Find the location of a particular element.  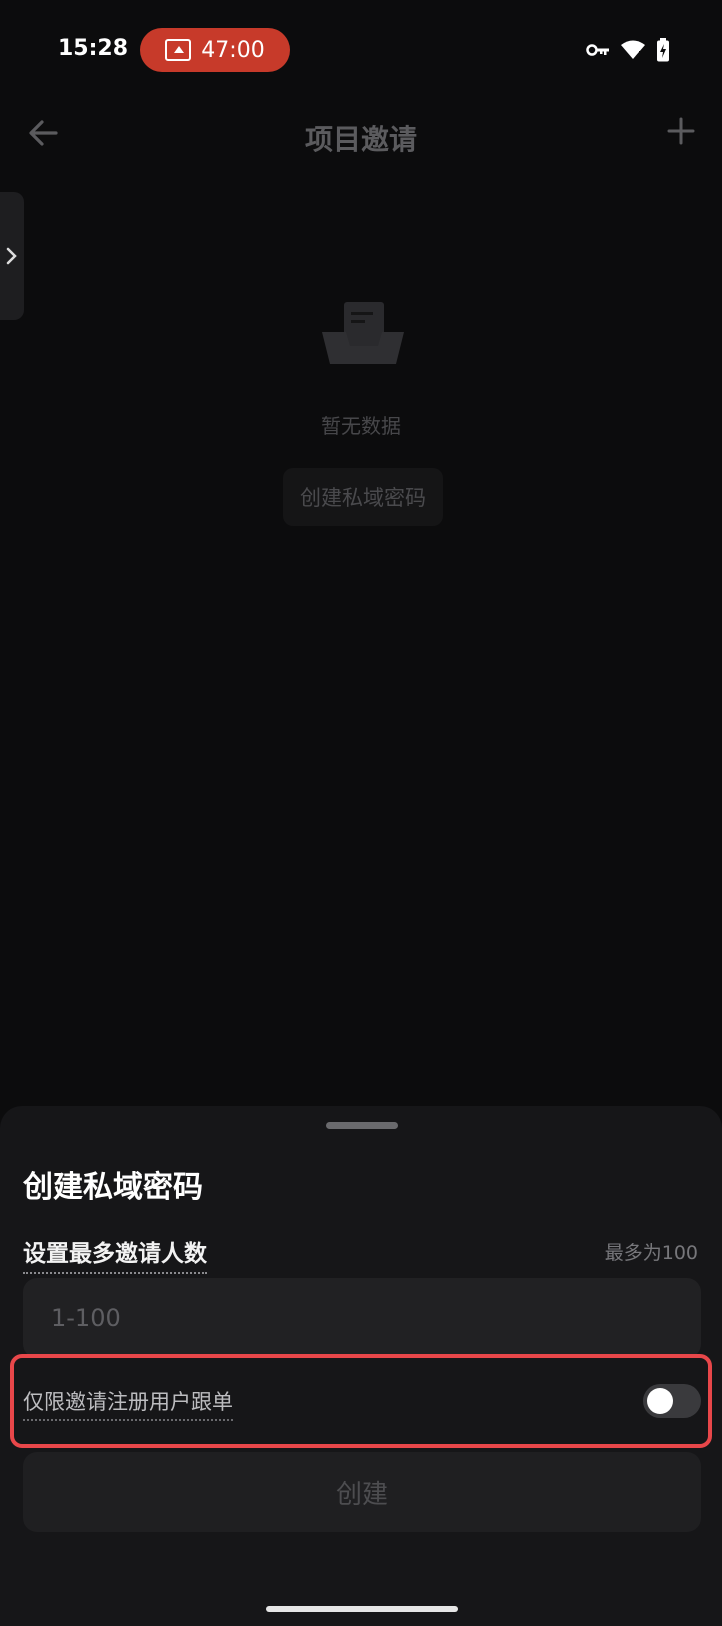

side-drawer-tab is located at coordinates (12, 256).